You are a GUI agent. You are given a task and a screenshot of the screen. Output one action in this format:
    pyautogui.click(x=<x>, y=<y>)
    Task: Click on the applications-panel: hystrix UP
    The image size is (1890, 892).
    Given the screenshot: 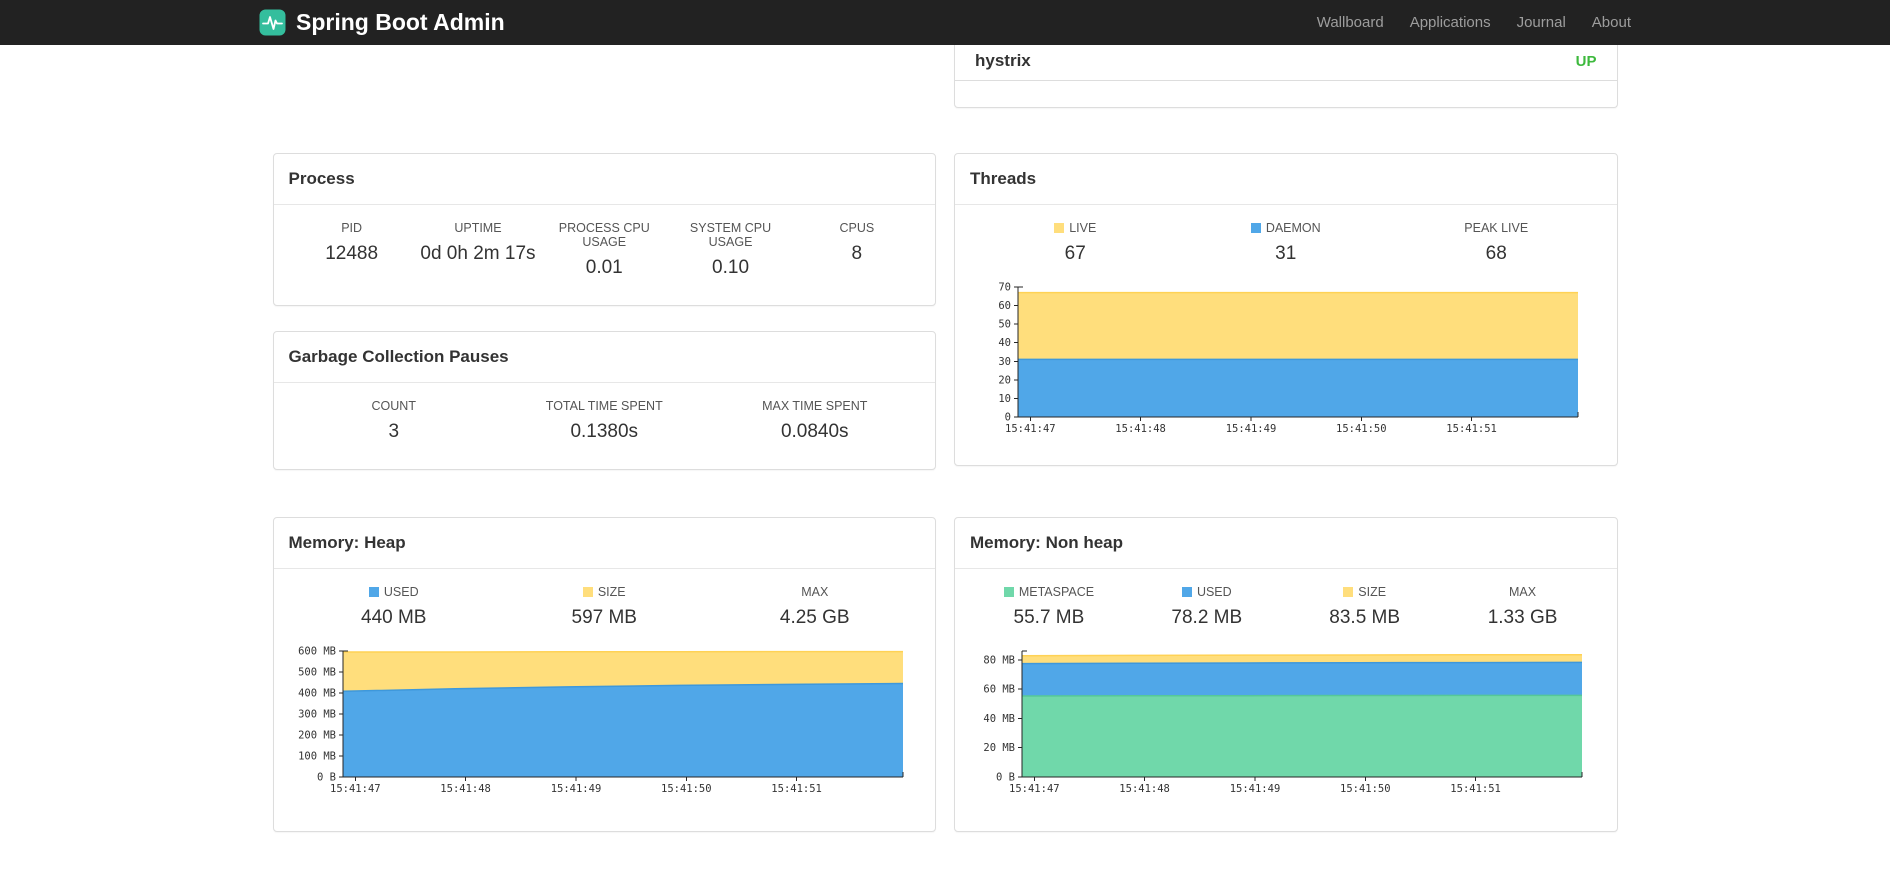 What is the action you would take?
    pyautogui.click(x=1286, y=76)
    